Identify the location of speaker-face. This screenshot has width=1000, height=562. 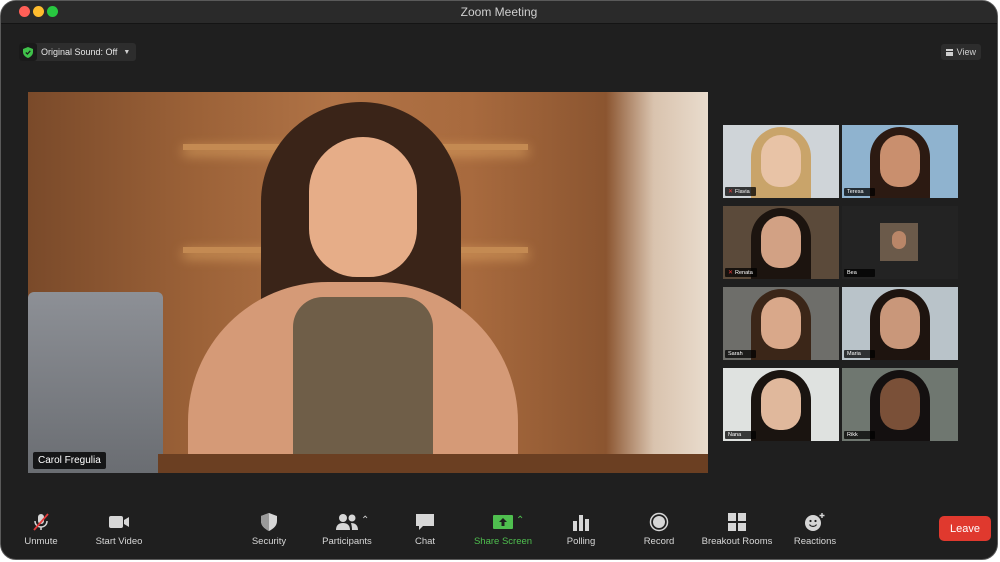
(363, 207).